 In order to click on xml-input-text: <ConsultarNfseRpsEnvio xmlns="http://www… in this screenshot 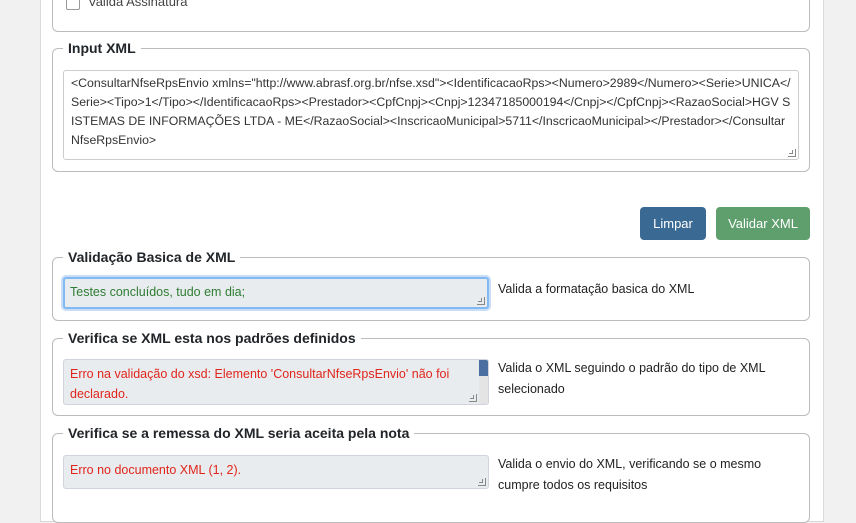, I will do `click(431, 111)`.